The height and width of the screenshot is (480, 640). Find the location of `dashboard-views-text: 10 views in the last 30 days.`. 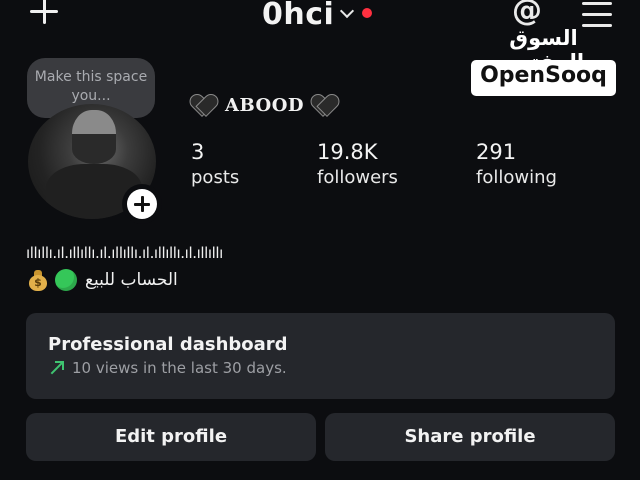

dashboard-views-text: 10 views in the last 30 days. is located at coordinates (179, 368).